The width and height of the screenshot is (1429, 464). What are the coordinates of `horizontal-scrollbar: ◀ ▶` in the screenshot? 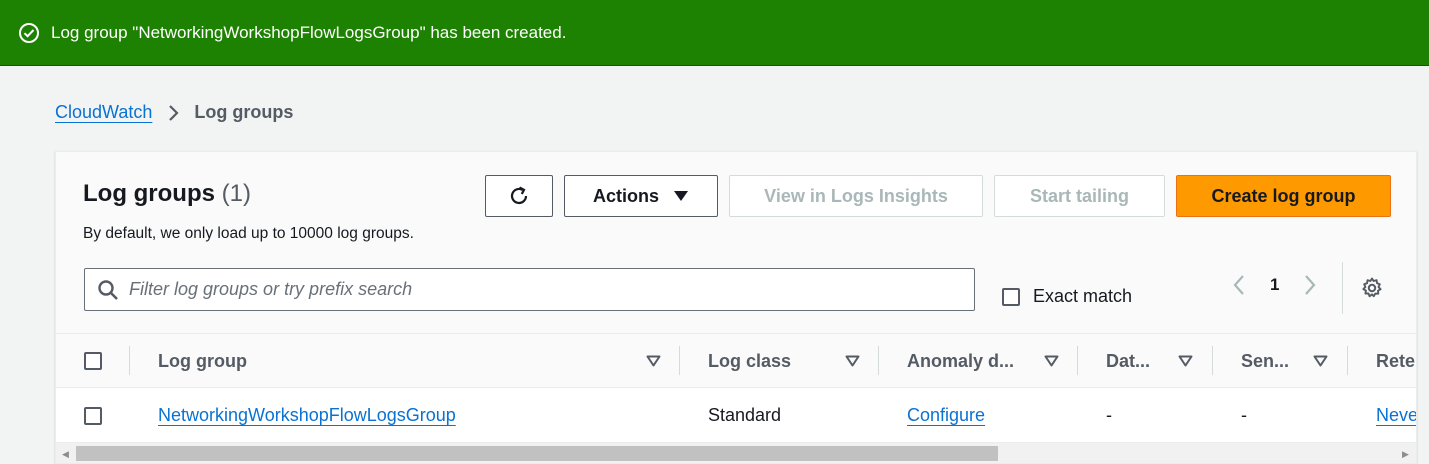 It's located at (736, 452).